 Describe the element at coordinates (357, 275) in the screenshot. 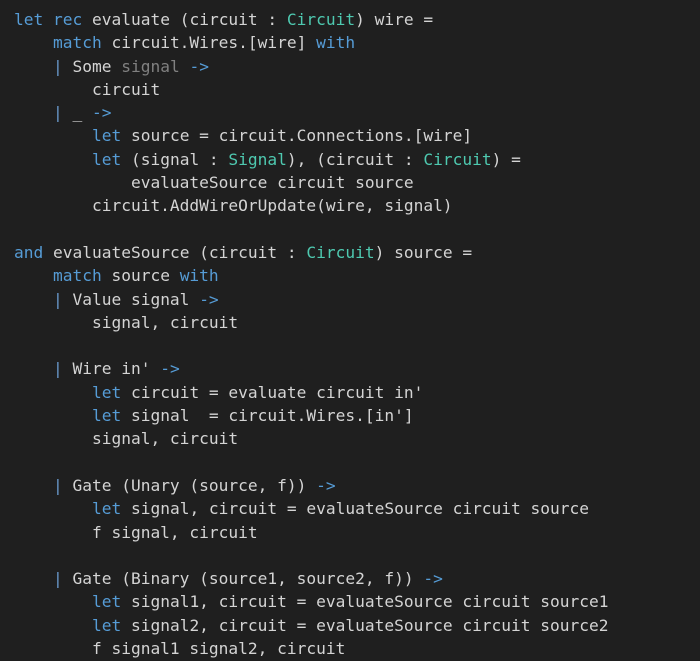

I see `code-line: match source with` at that location.